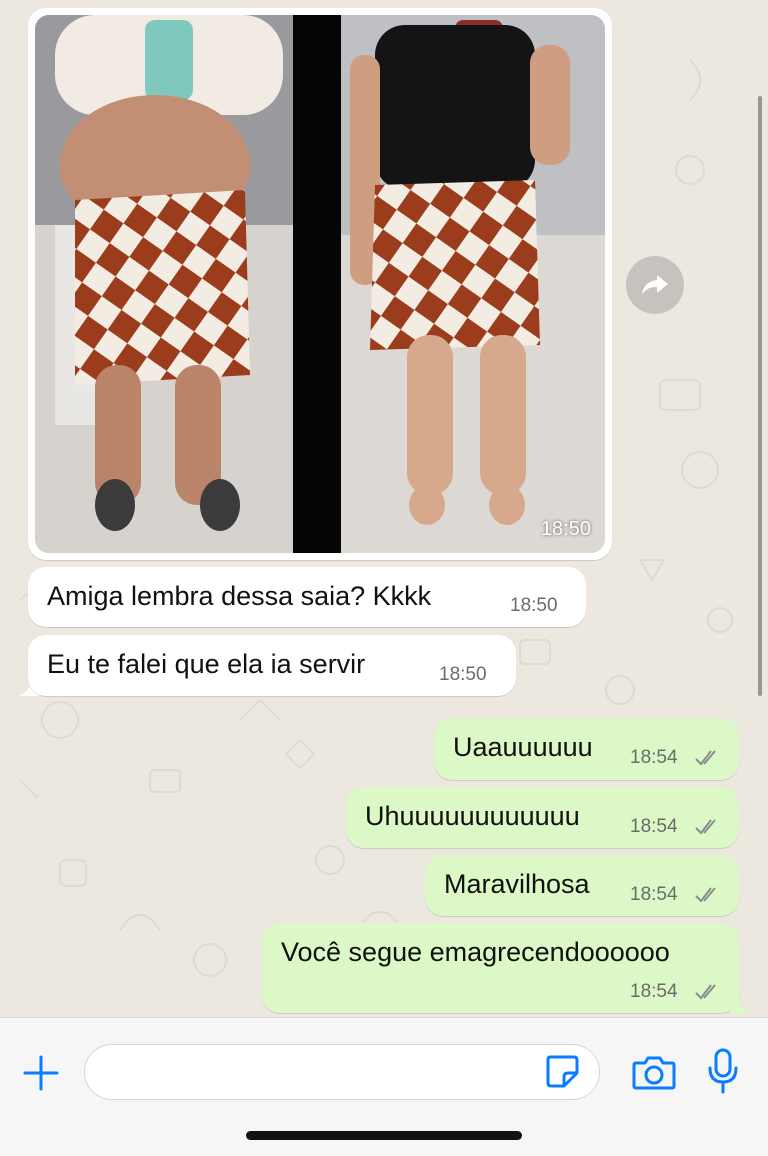  I want to click on message-text: Uaauuuuuu, so click(523, 747).